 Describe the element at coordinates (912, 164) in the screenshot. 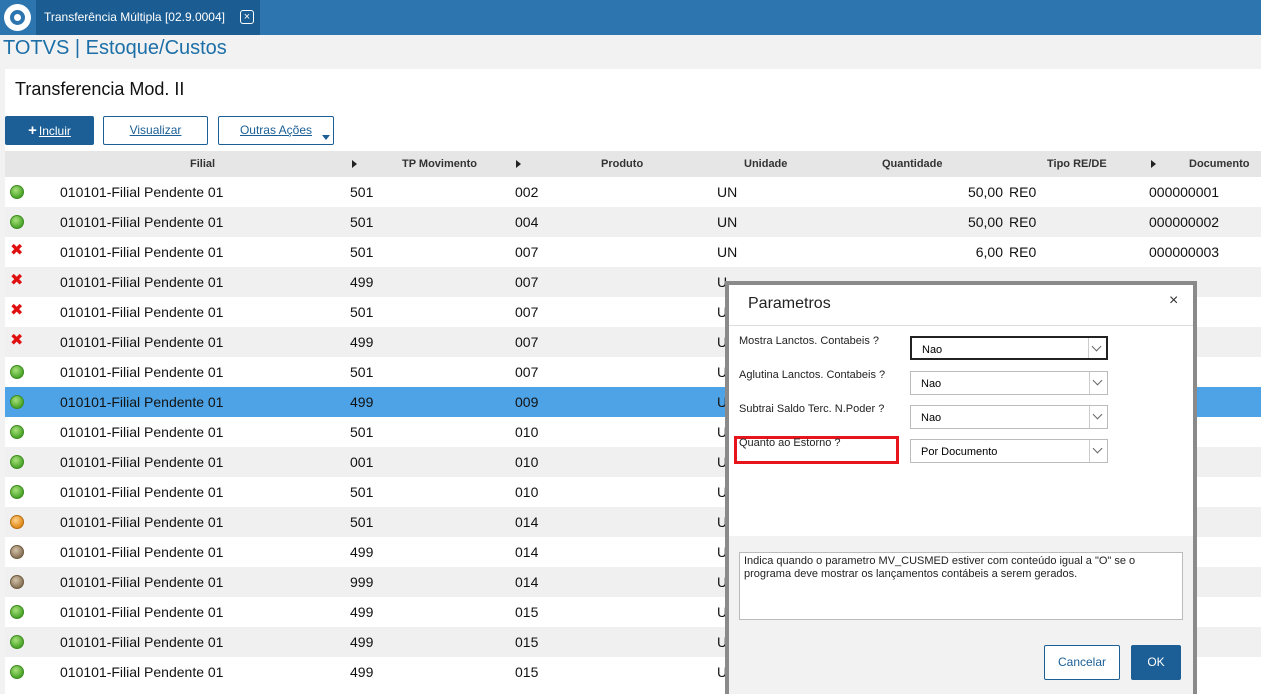

I see `header-quantidade: Quantidade` at that location.